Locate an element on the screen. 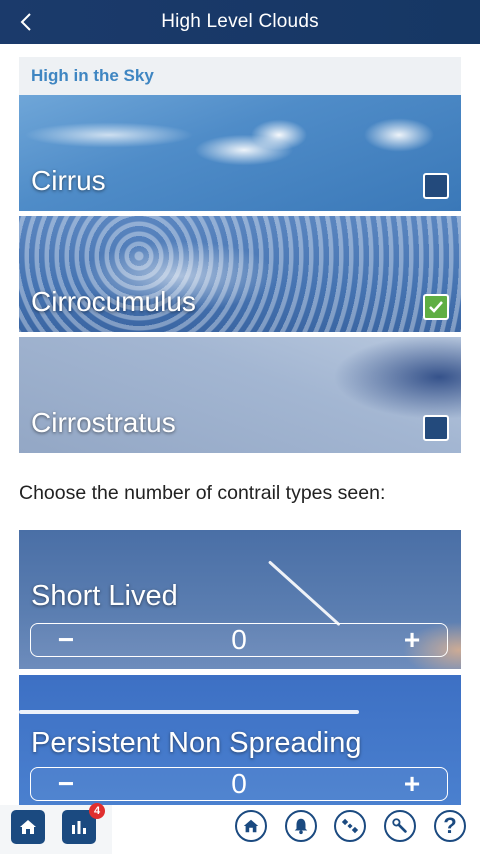 This screenshot has height=854, width=480. contrail-short-lived: Short Lived − 0 + is located at coordinates (240, 599).